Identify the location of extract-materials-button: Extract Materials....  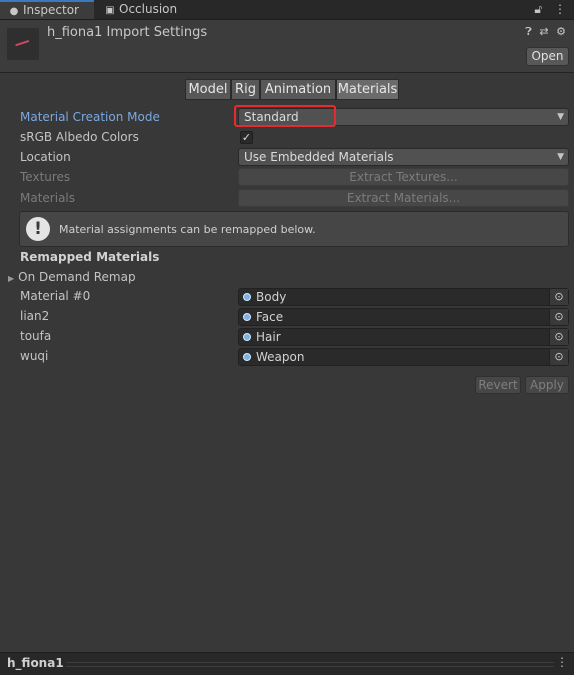
(403, 198).